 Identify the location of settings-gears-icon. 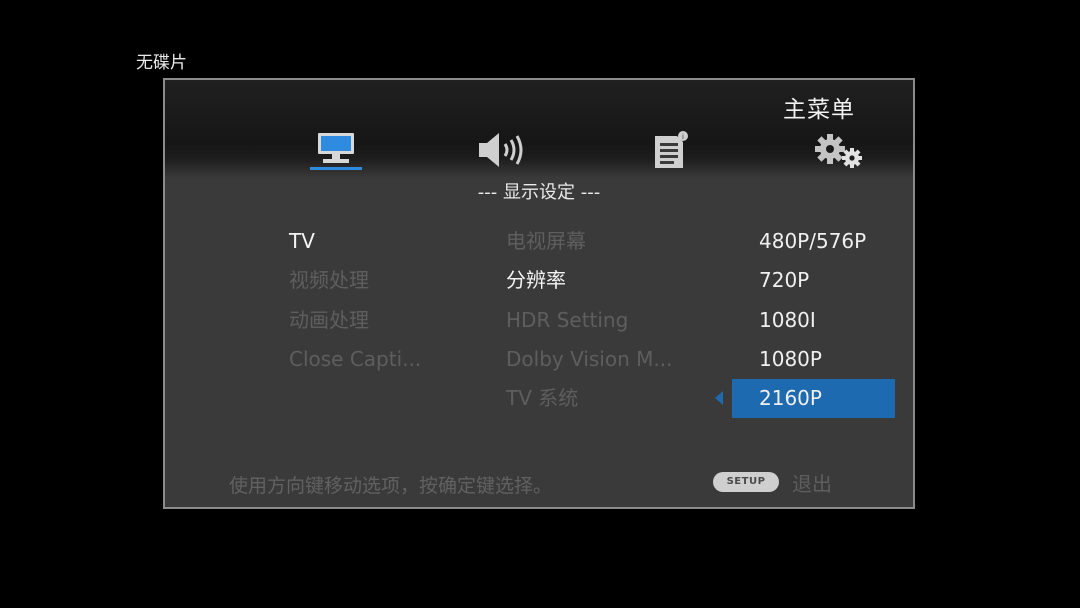
(840, 152).